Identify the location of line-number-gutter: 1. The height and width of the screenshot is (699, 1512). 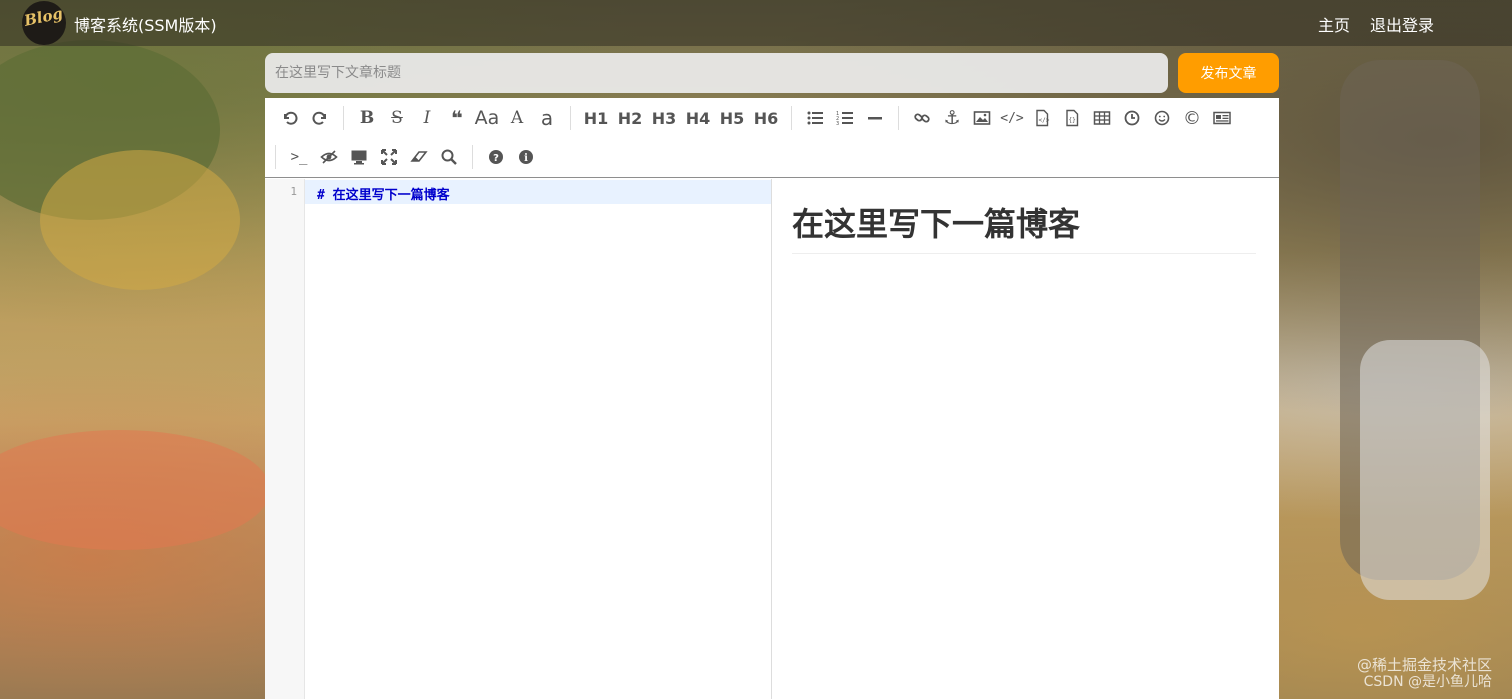
(285, 439).